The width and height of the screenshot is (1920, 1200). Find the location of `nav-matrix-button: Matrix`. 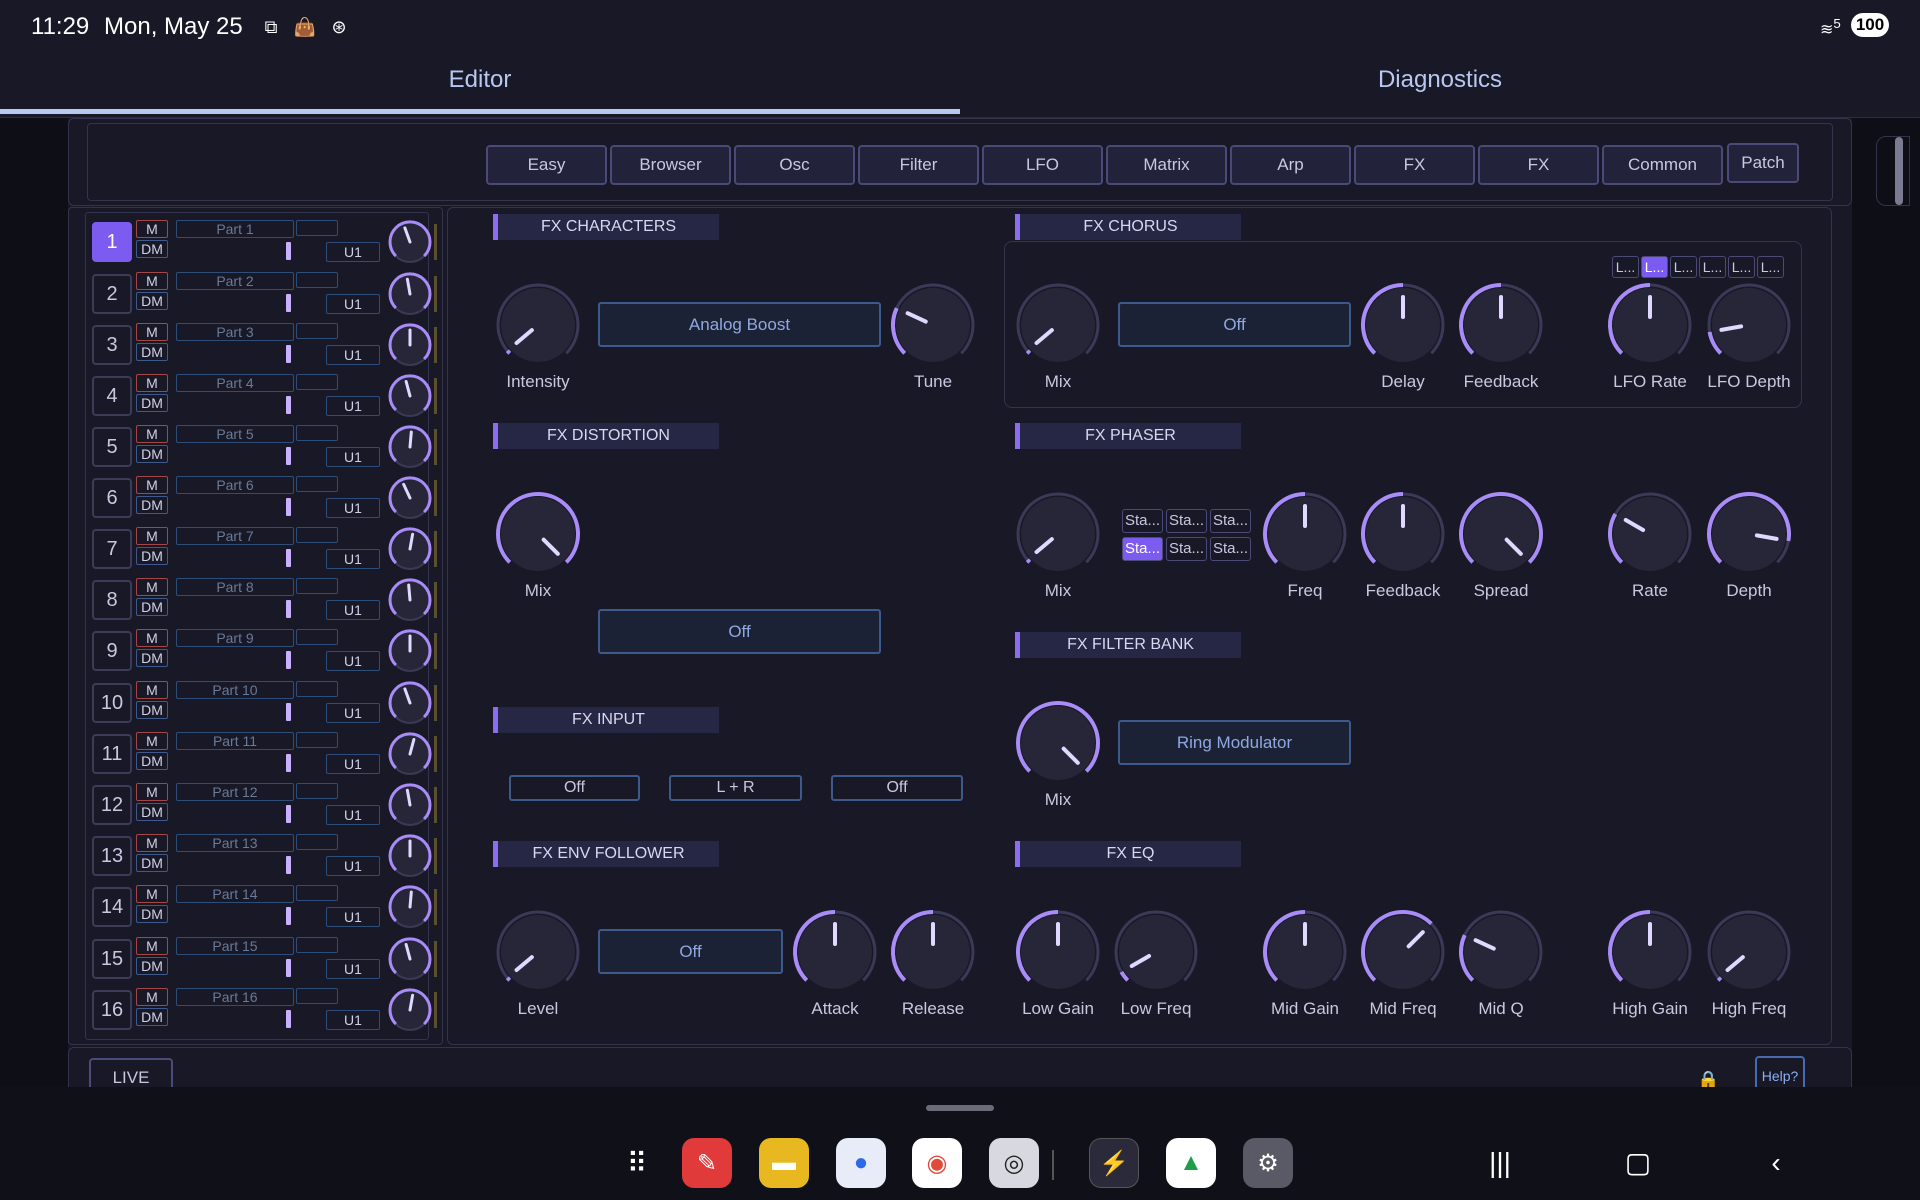

nav-matrix-button: Matrix is located at coordinates (1166, 165).